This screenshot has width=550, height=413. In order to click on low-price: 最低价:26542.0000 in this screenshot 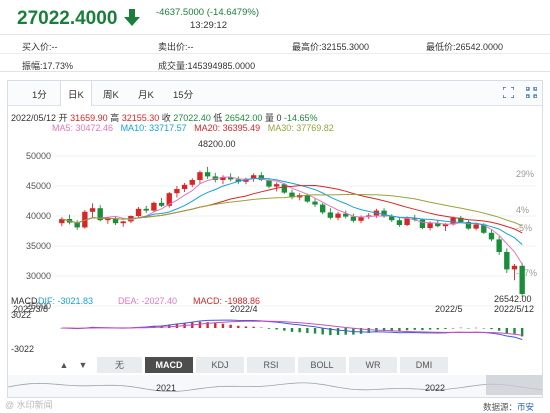, I will do `click(465, 47)`.